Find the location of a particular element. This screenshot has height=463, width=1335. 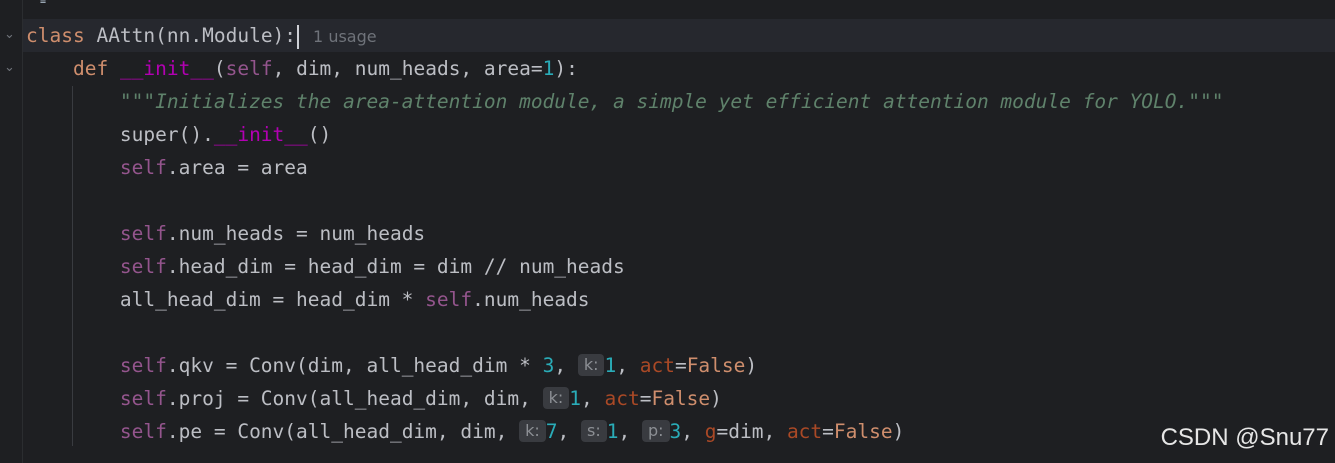

fold-class-chevron-icon: ⌄ is located at coordinates (9, 34).